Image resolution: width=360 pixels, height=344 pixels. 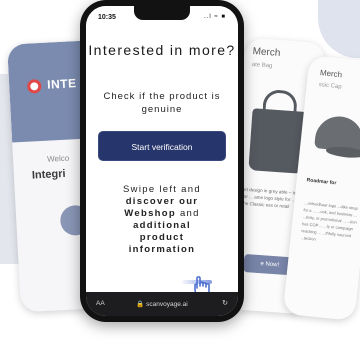 I want to click on status-bar: 10:35 ..l ≈ ■, so click(x=162, y=18).